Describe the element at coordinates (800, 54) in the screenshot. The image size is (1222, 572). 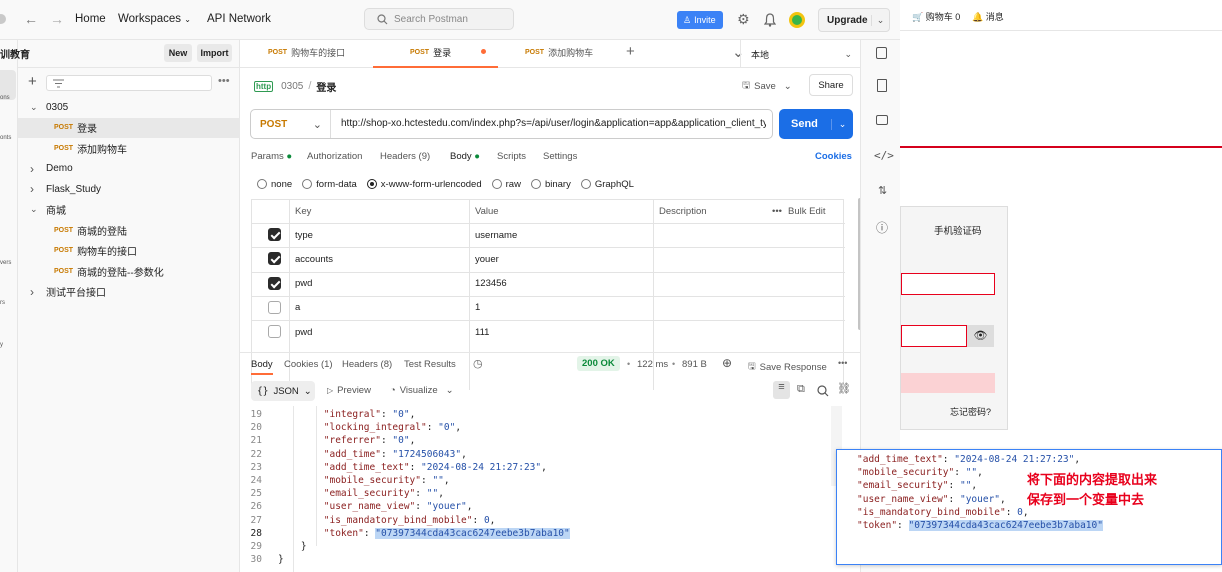
I see `environment-selector: 本地 ⌄` at that location.